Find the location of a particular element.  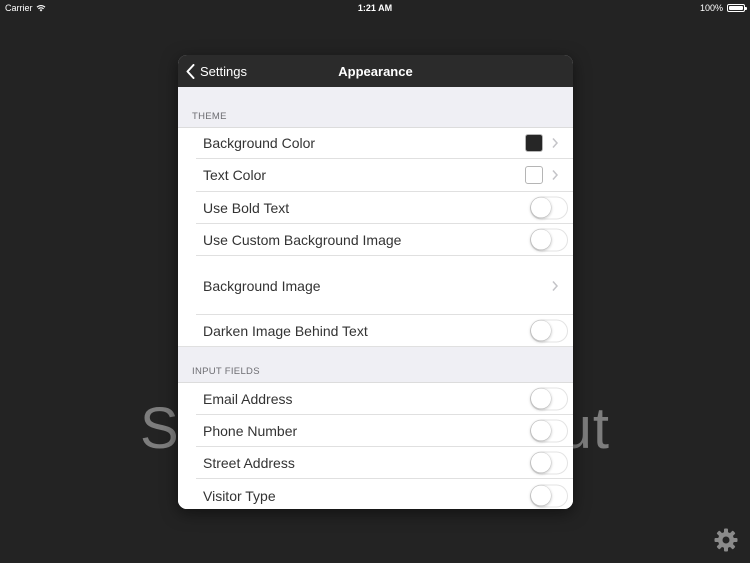

back-button-label: Settings is located at coordinates (223, 71).